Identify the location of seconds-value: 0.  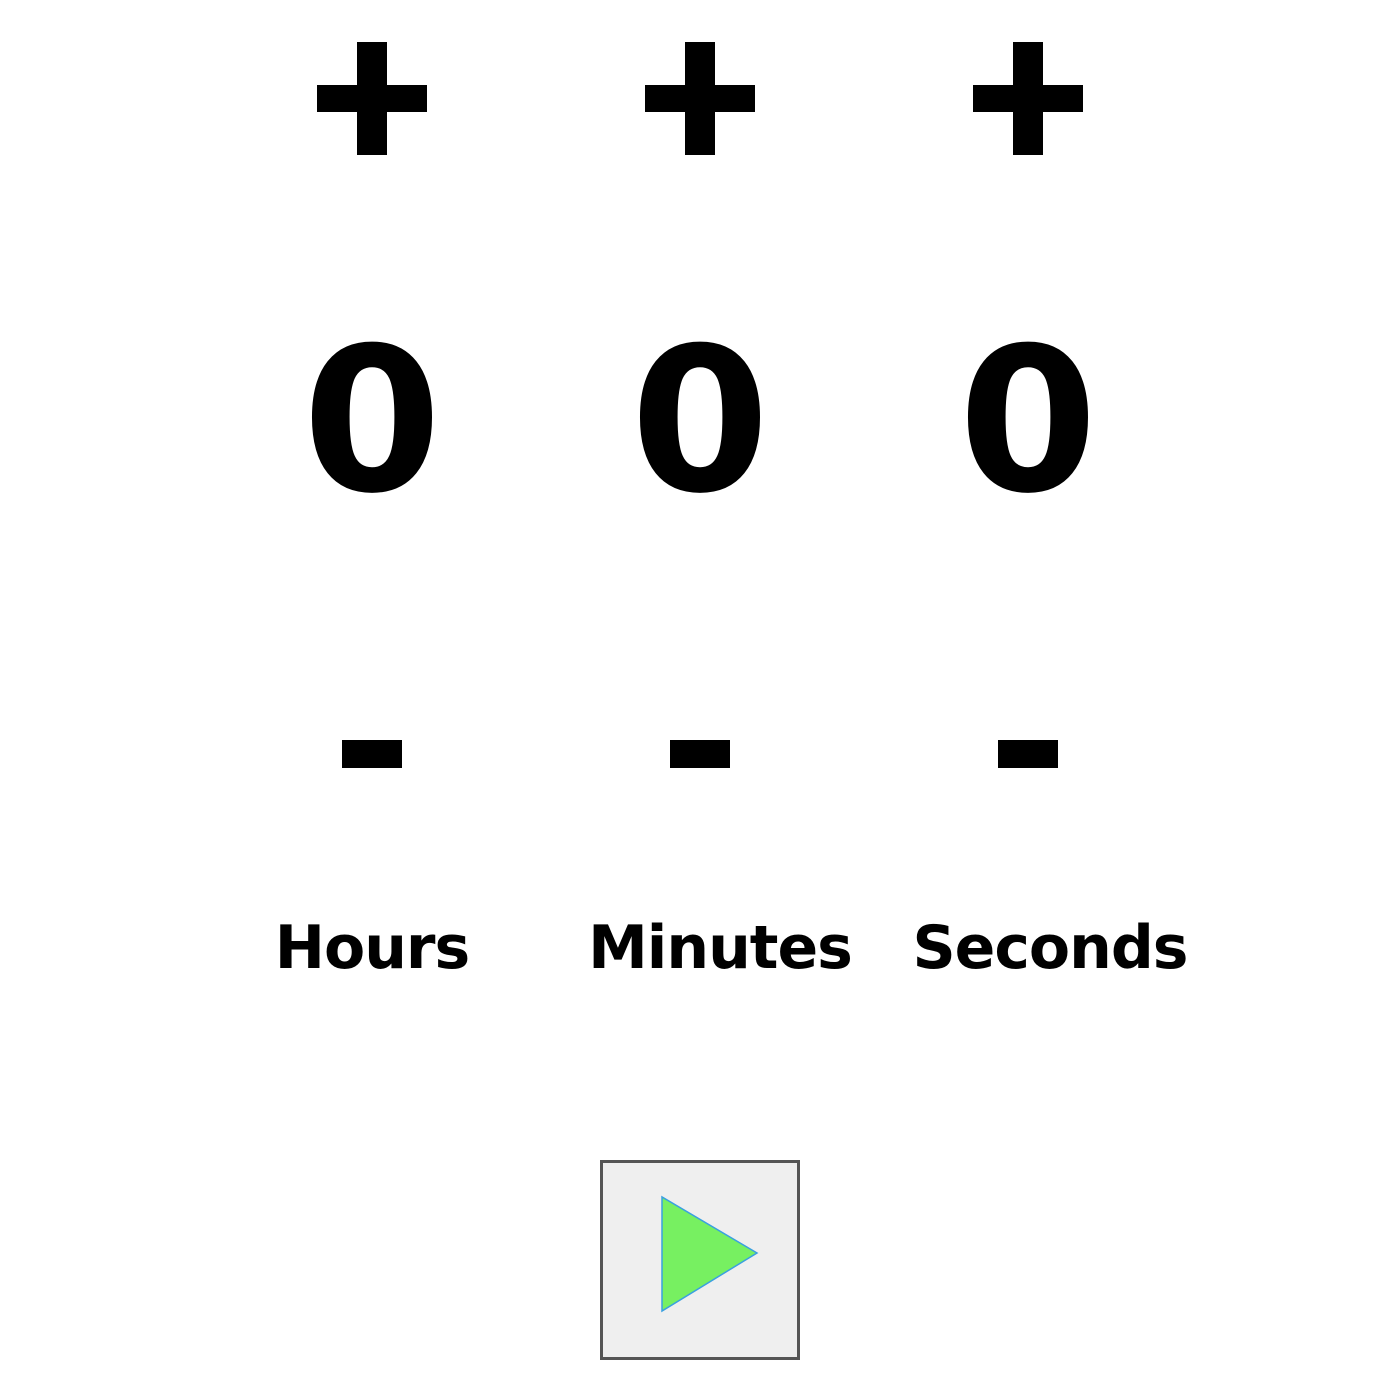
(1028, 421).